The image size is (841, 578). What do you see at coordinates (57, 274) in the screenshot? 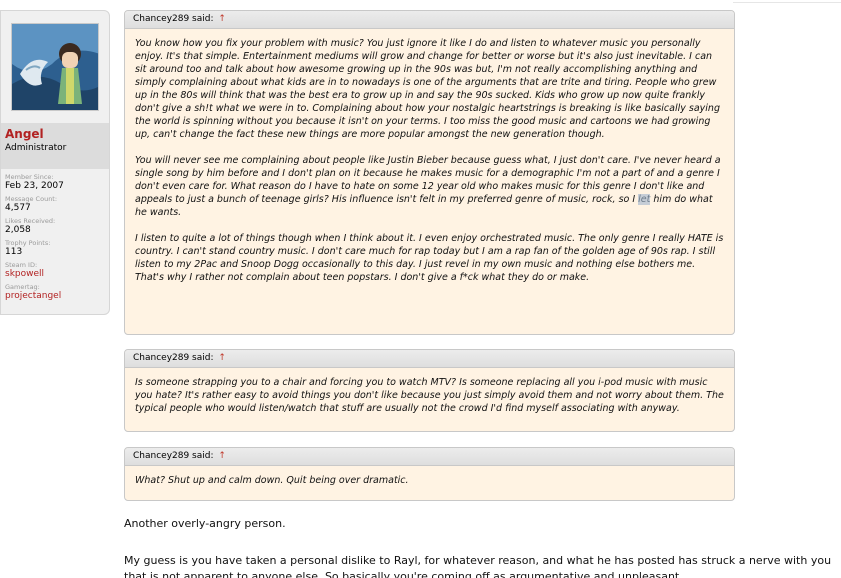
I see `stat-value-steam-id: skpowell` at bounding box center [57, 274].